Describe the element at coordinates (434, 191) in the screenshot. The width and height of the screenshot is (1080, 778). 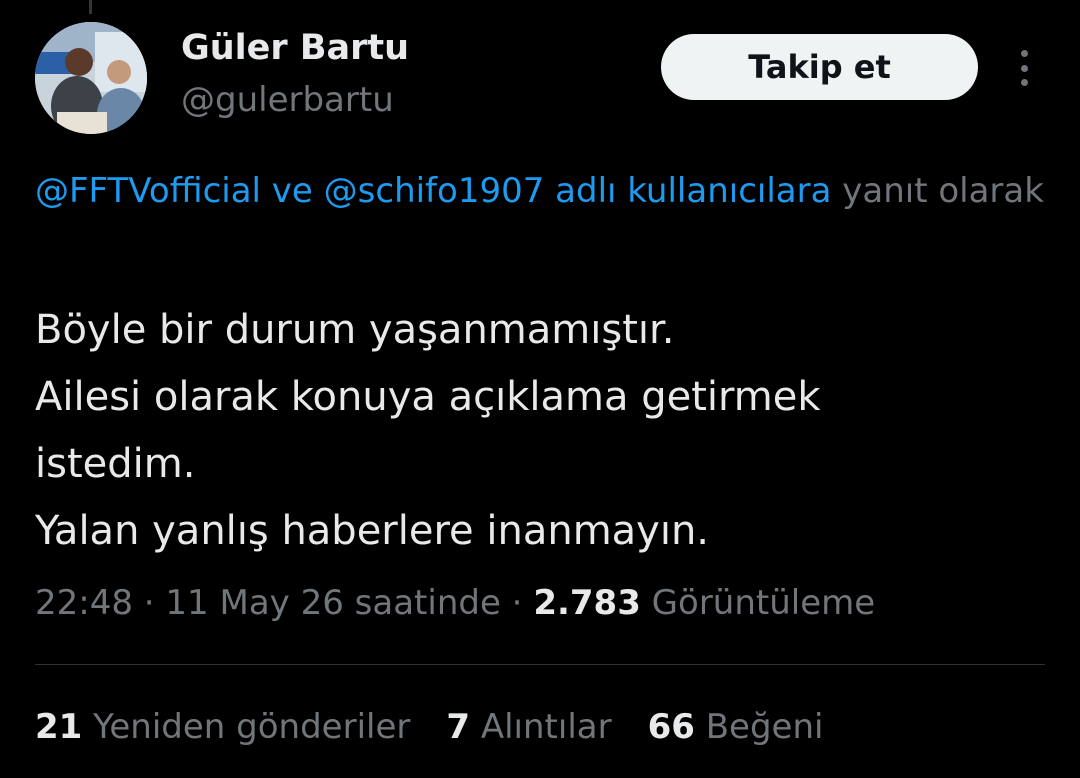
I see `mention-link: @schifo1907` at that location.